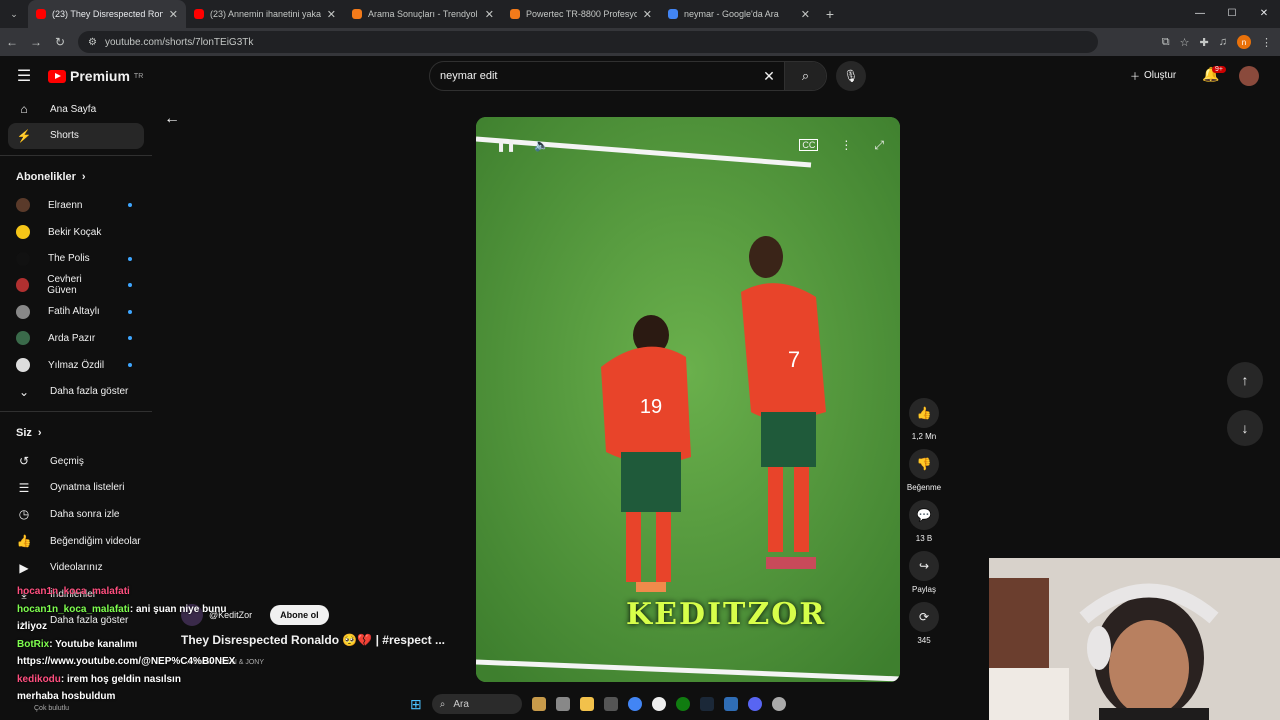  I want to click on windows-start-icon: ⊞, so click(416, 704).